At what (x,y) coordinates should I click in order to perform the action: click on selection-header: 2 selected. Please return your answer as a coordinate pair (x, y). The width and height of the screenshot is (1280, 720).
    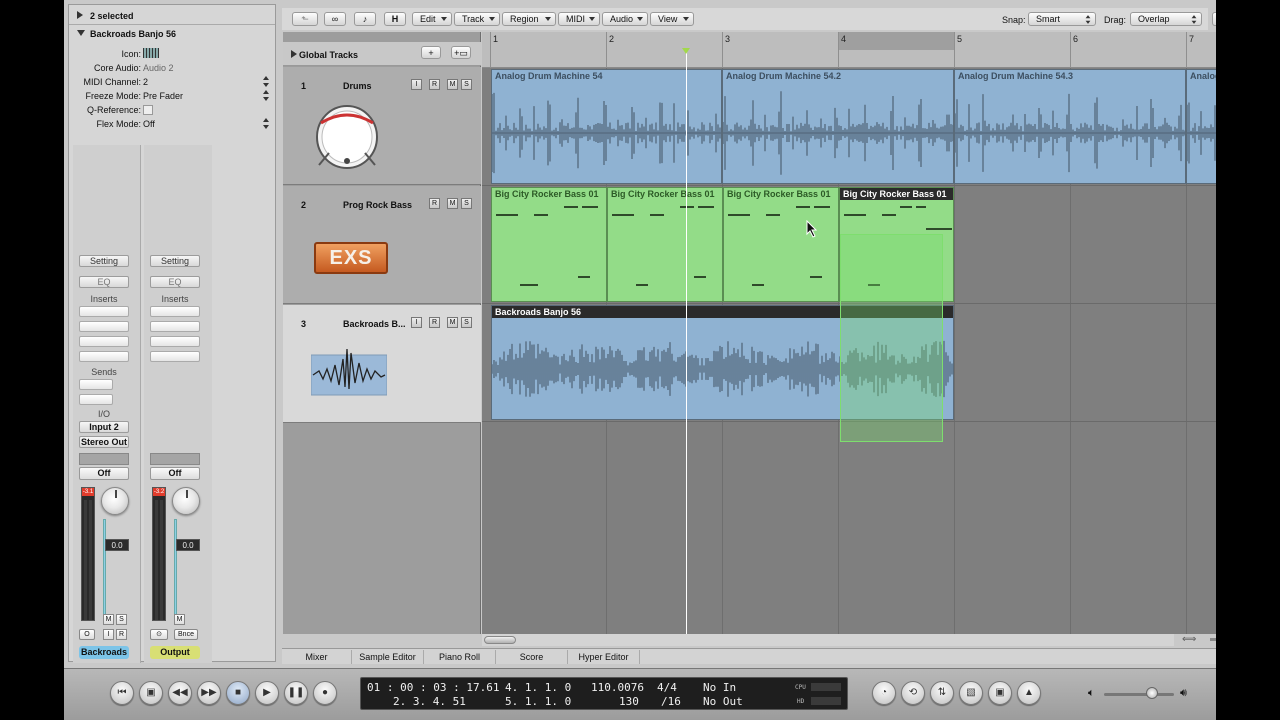
    Looking at the image, I should click on (172, 16).